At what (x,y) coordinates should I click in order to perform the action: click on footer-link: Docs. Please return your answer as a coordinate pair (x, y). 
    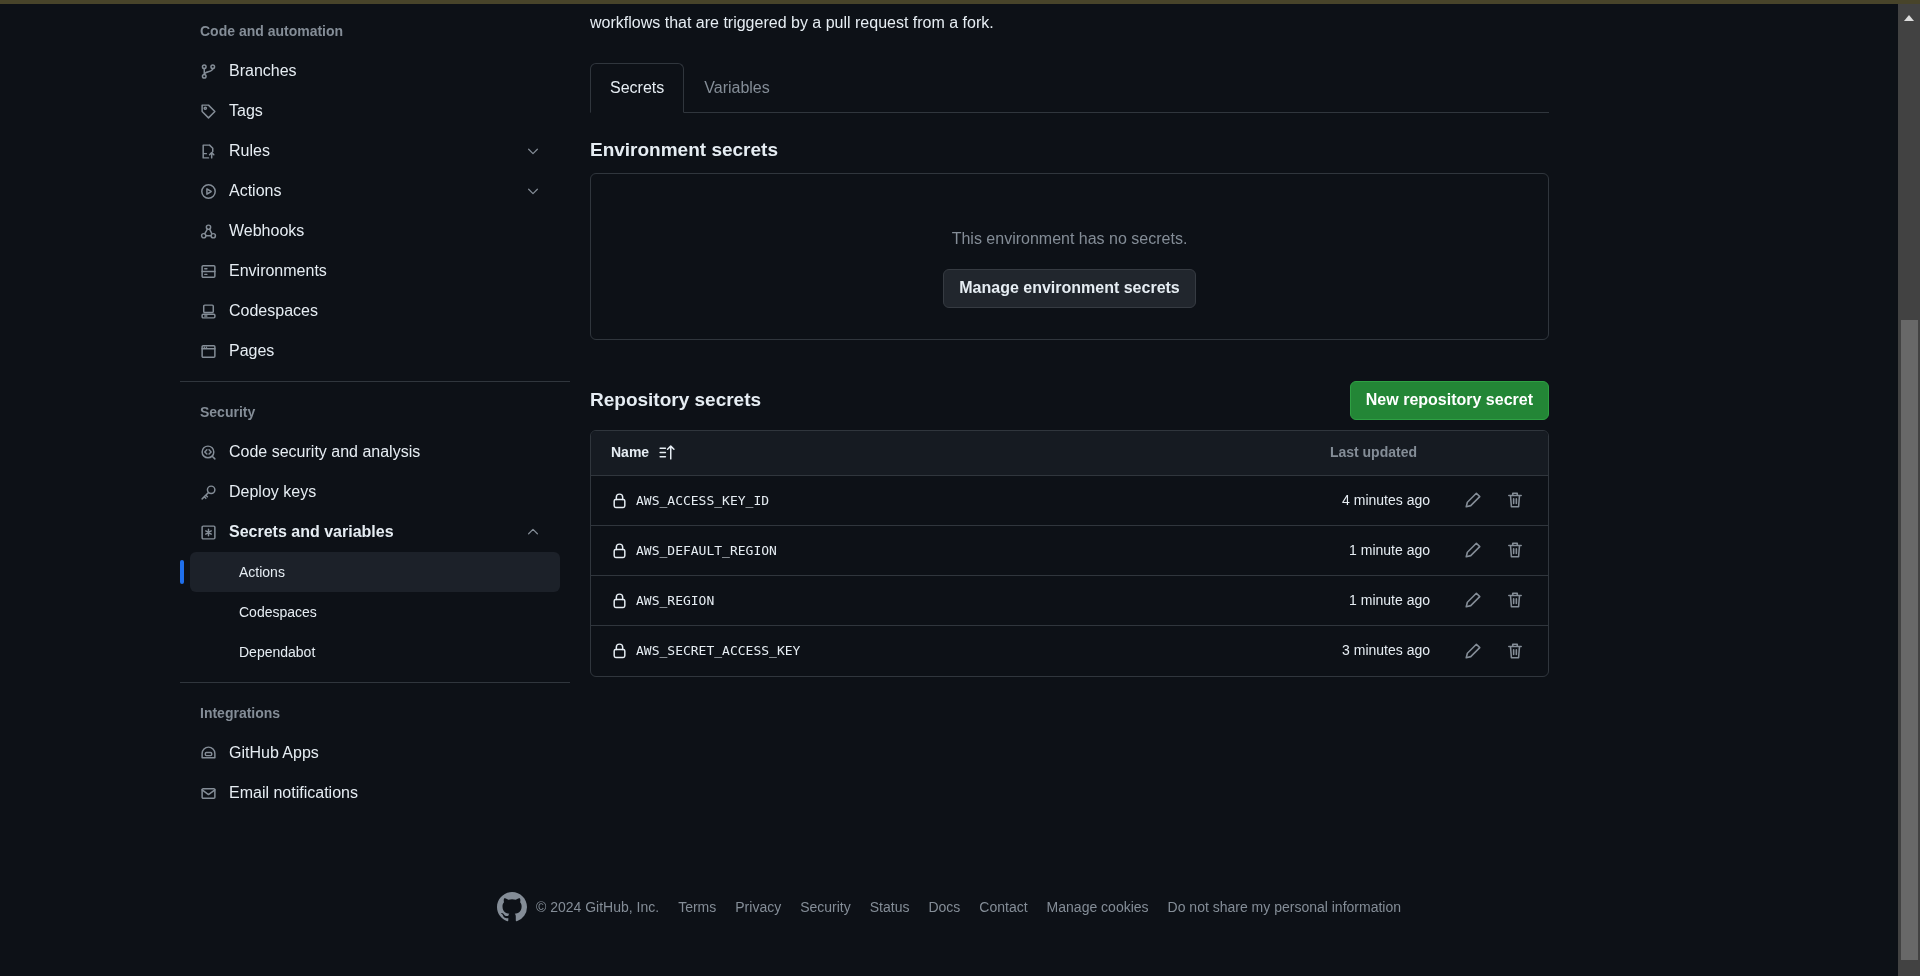
    Looking at the image, I should click on (944, 907).